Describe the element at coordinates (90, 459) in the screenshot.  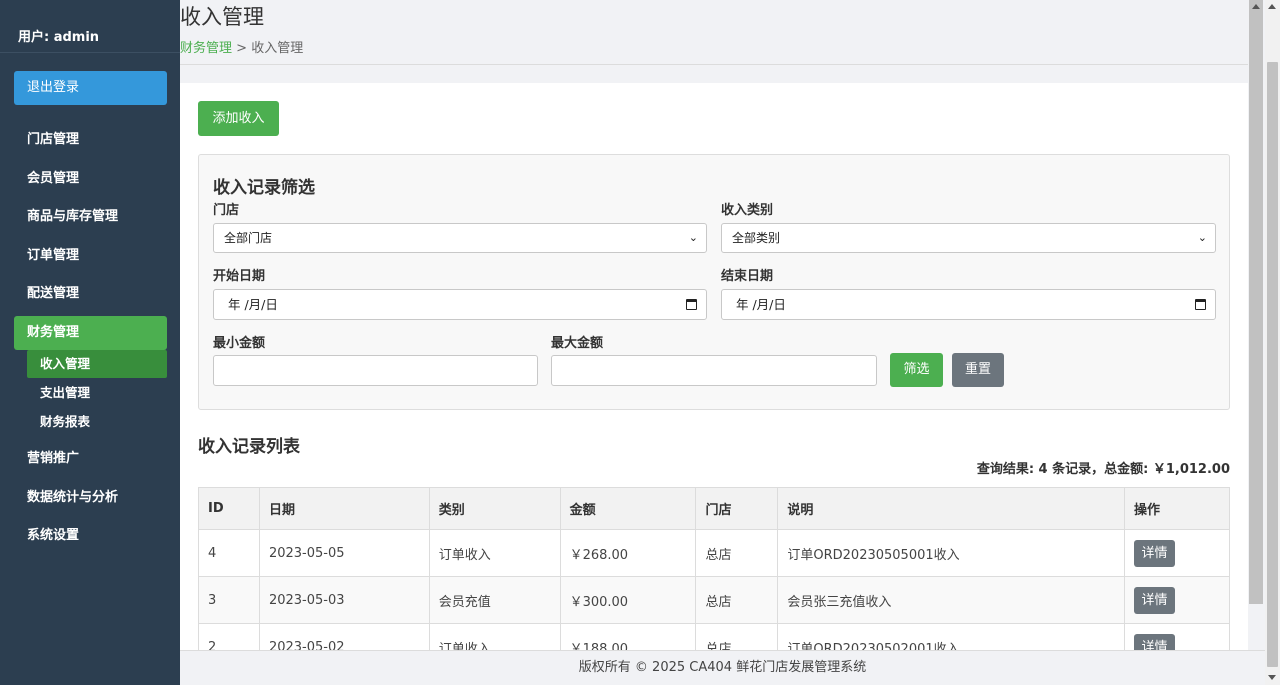
I see `nav-marketing: 营销推广` at that location.